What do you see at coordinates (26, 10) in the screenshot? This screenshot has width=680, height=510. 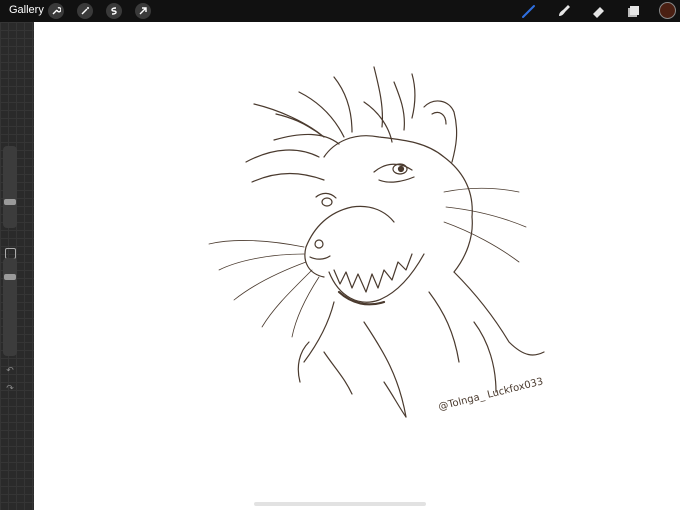 I see `gallery-button: Gallery` at bounding box center [26, 10].